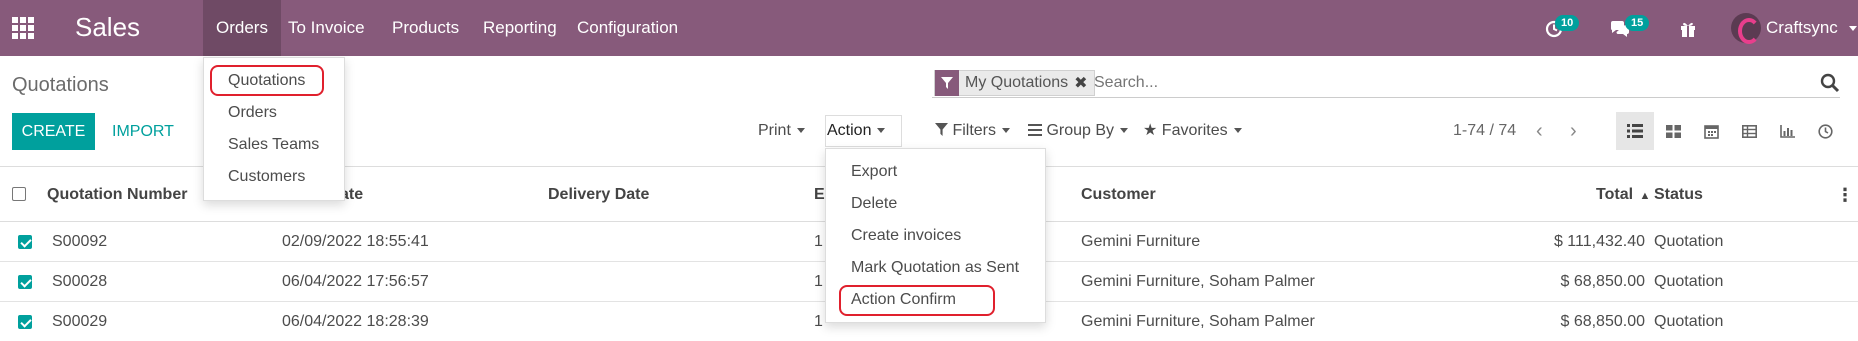 This screenshot has height=341, width=1858. I want to click on cell-total: $ 111,432.40, so click(1599, 241).